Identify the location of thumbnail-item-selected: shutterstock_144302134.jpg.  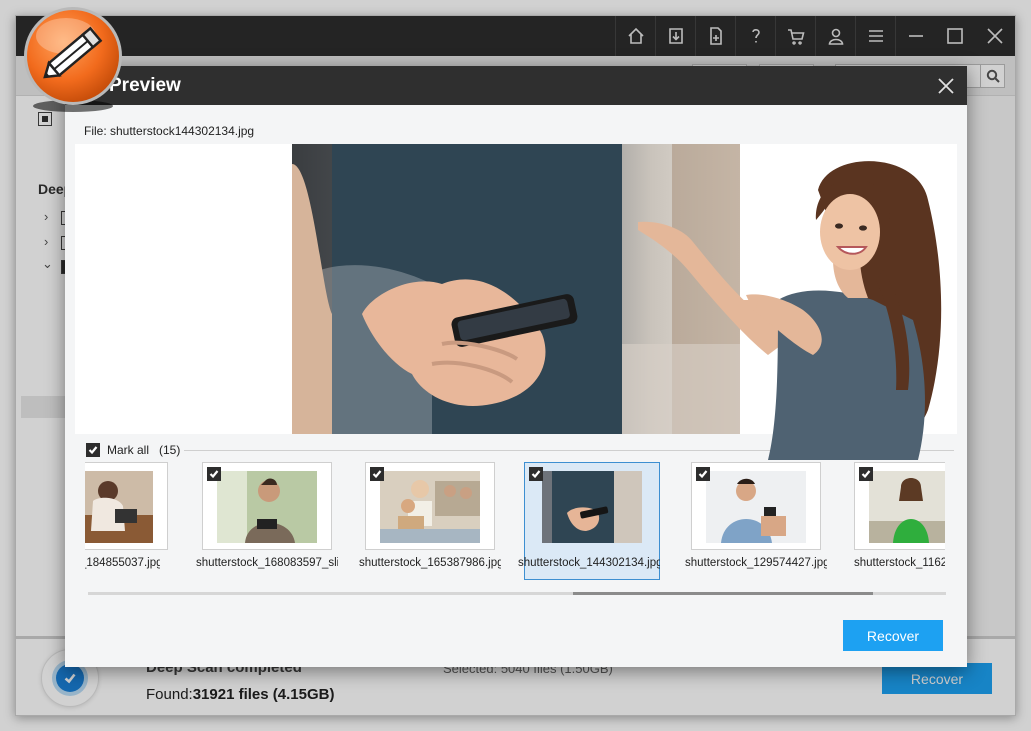
(589, 522).